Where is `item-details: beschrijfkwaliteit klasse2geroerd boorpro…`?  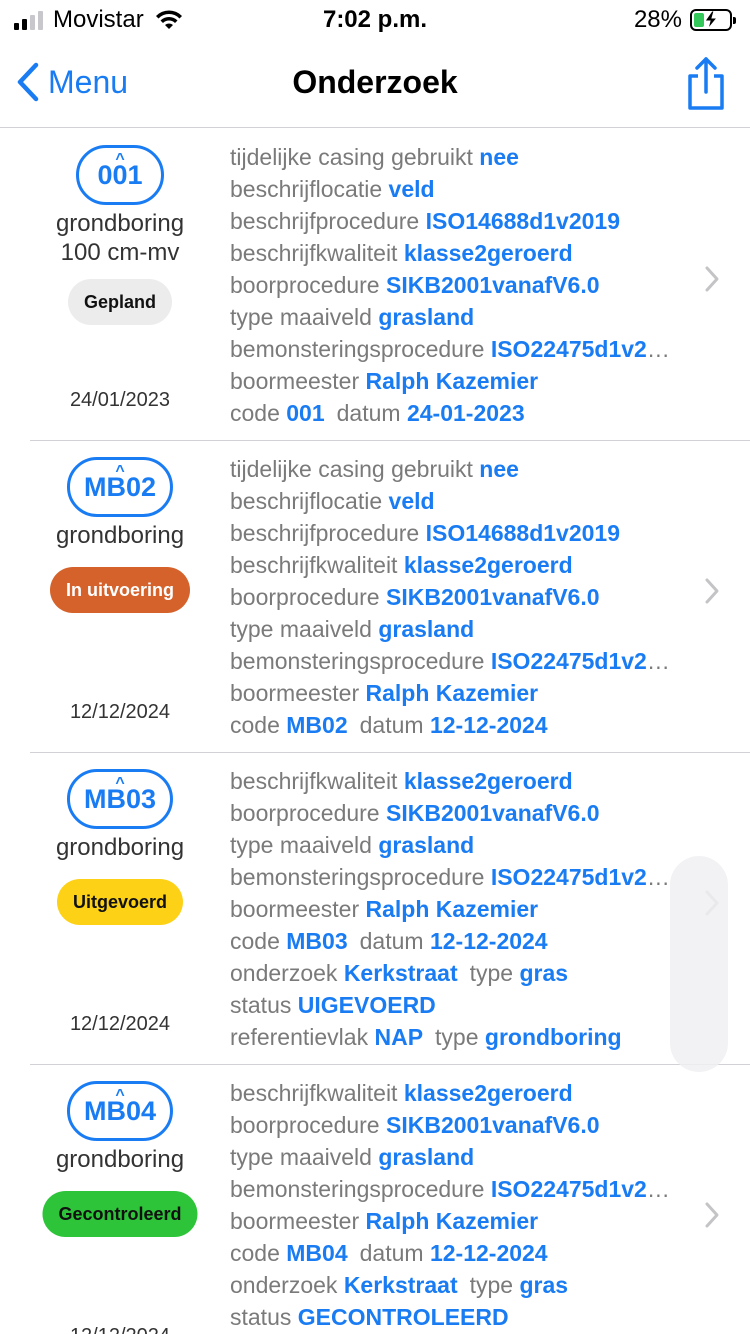
item-details: beschrijfkwaliteit klasse2geroerd boorpro… is located at coordinates (454, 1205).